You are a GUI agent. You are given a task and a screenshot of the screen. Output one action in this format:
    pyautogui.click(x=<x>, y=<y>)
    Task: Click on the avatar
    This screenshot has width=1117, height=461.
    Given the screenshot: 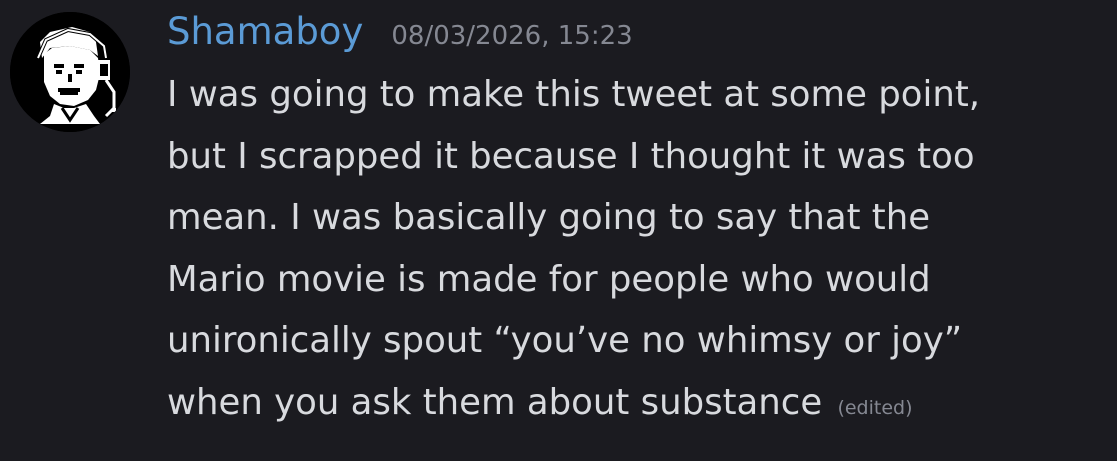 What is the action you would take?
    pyautogui.click(x=70, y=72)
    